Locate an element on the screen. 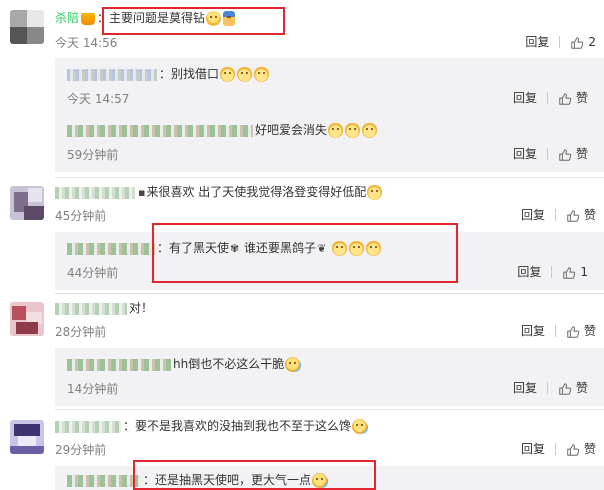  reply-time: 今天 14:57 is located at coordinates (98, 99).